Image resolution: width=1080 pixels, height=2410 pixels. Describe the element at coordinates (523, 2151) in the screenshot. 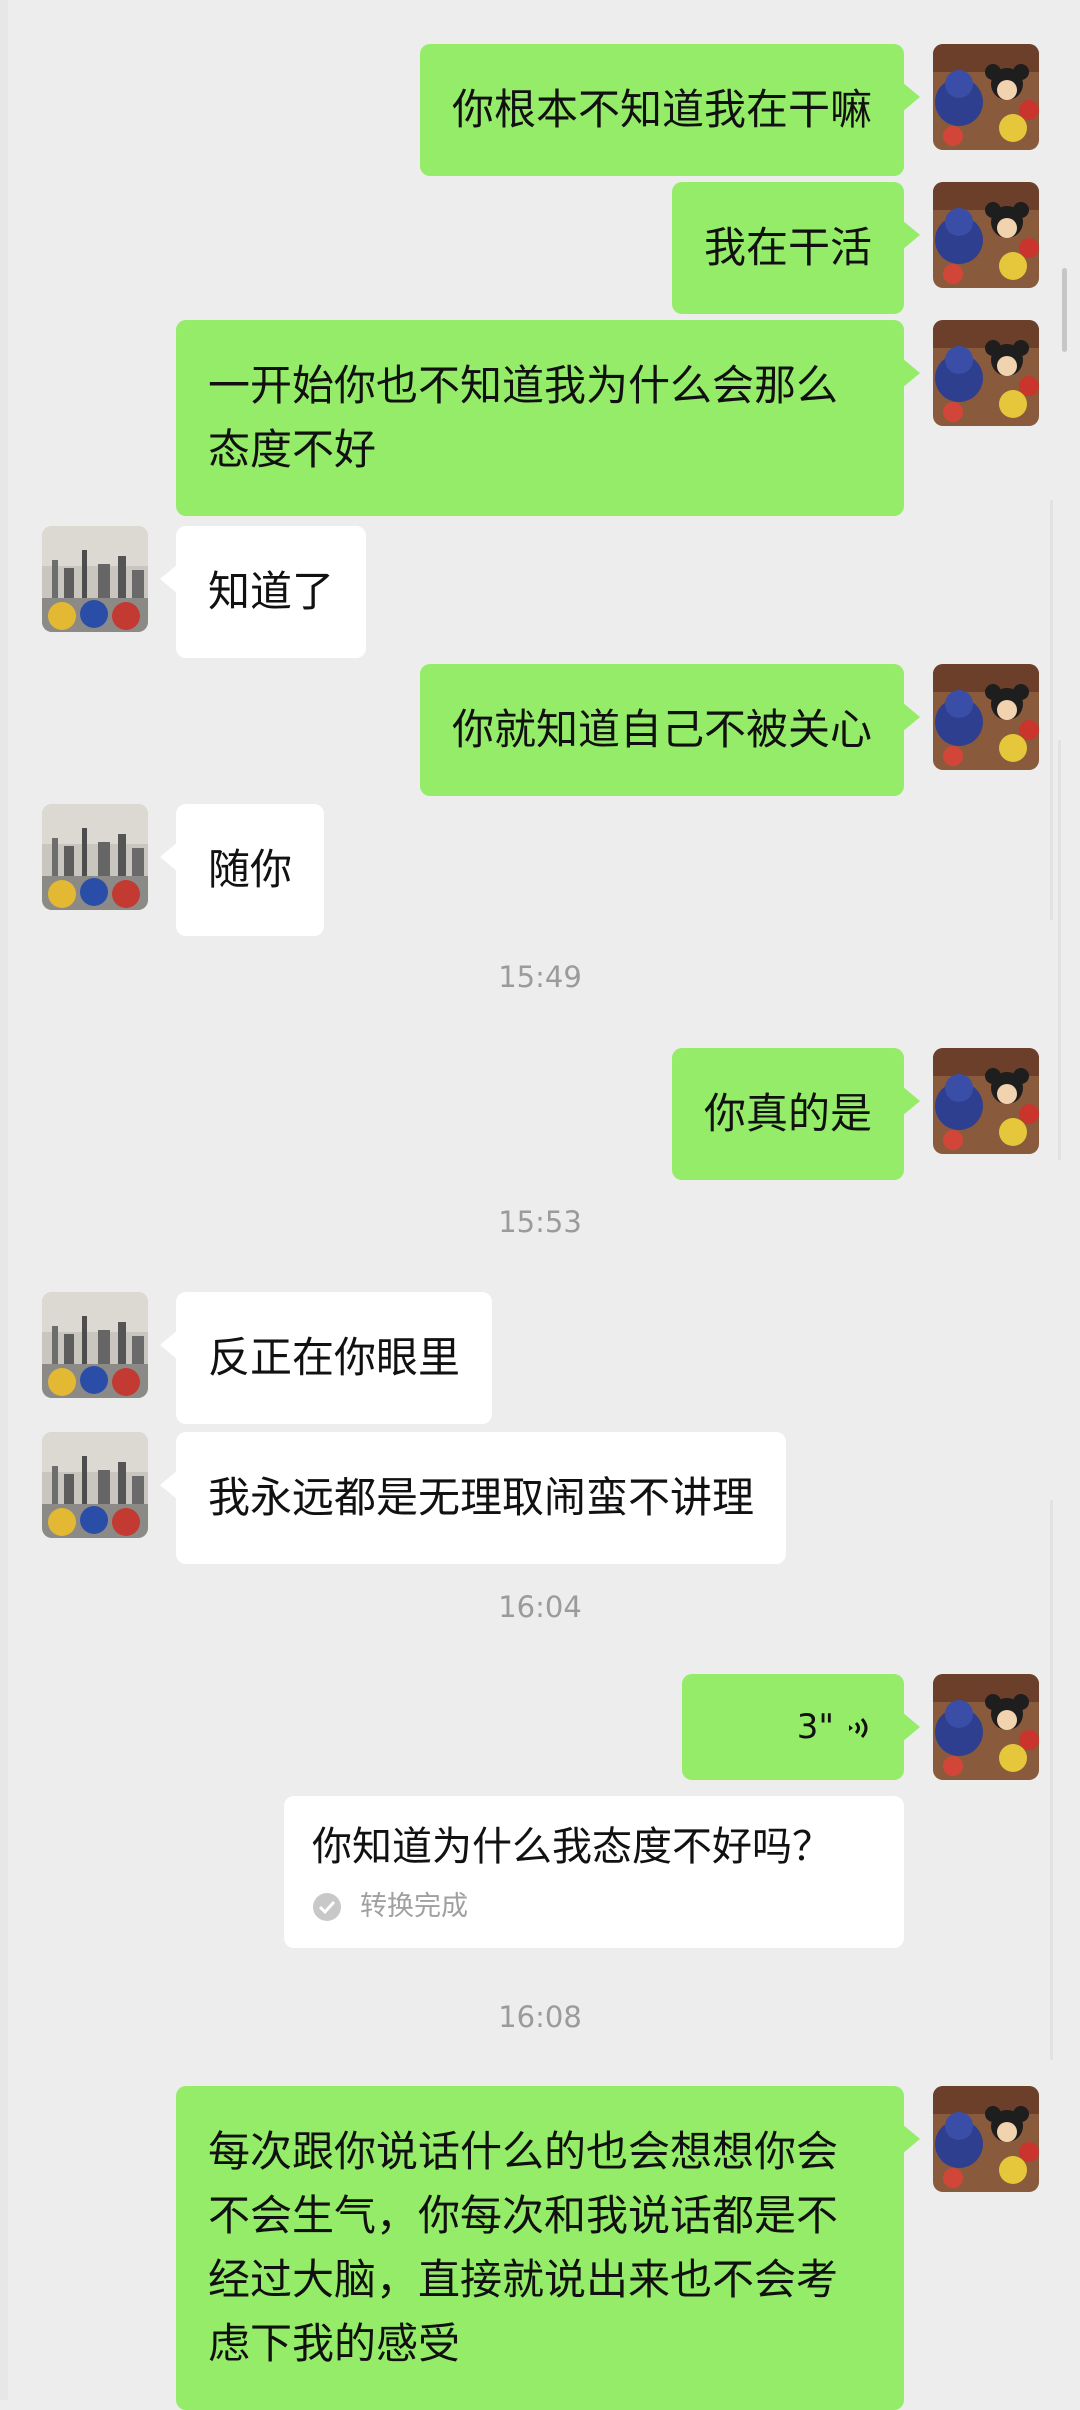

I see `message-line: 每次跟你说话什么的也会想想你会` at that location.